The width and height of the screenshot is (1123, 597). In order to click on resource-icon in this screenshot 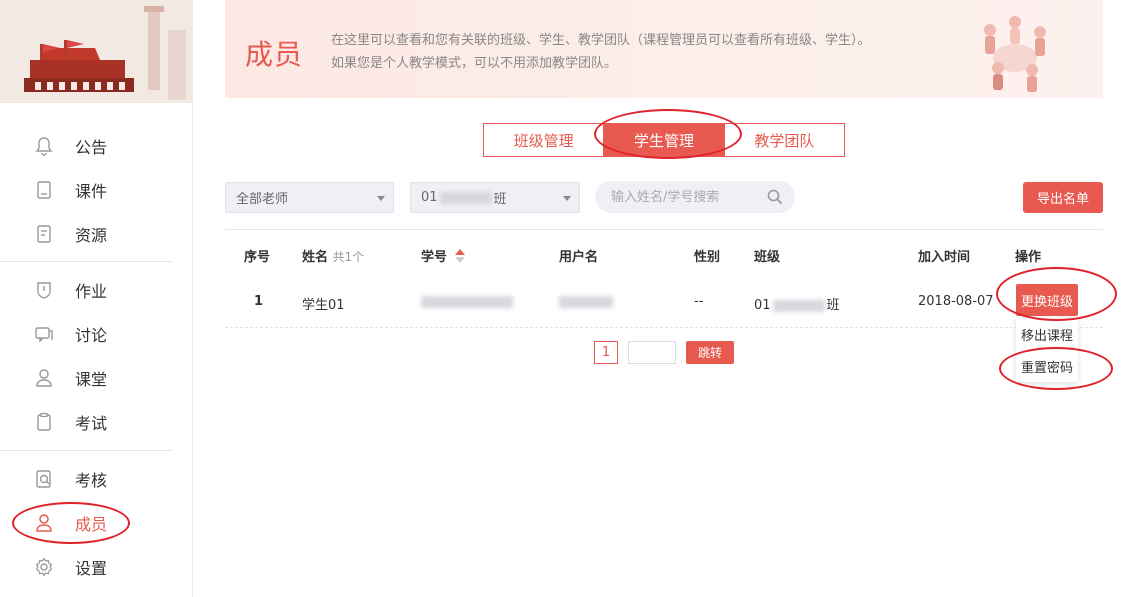, I will do `click(44, 234)`.